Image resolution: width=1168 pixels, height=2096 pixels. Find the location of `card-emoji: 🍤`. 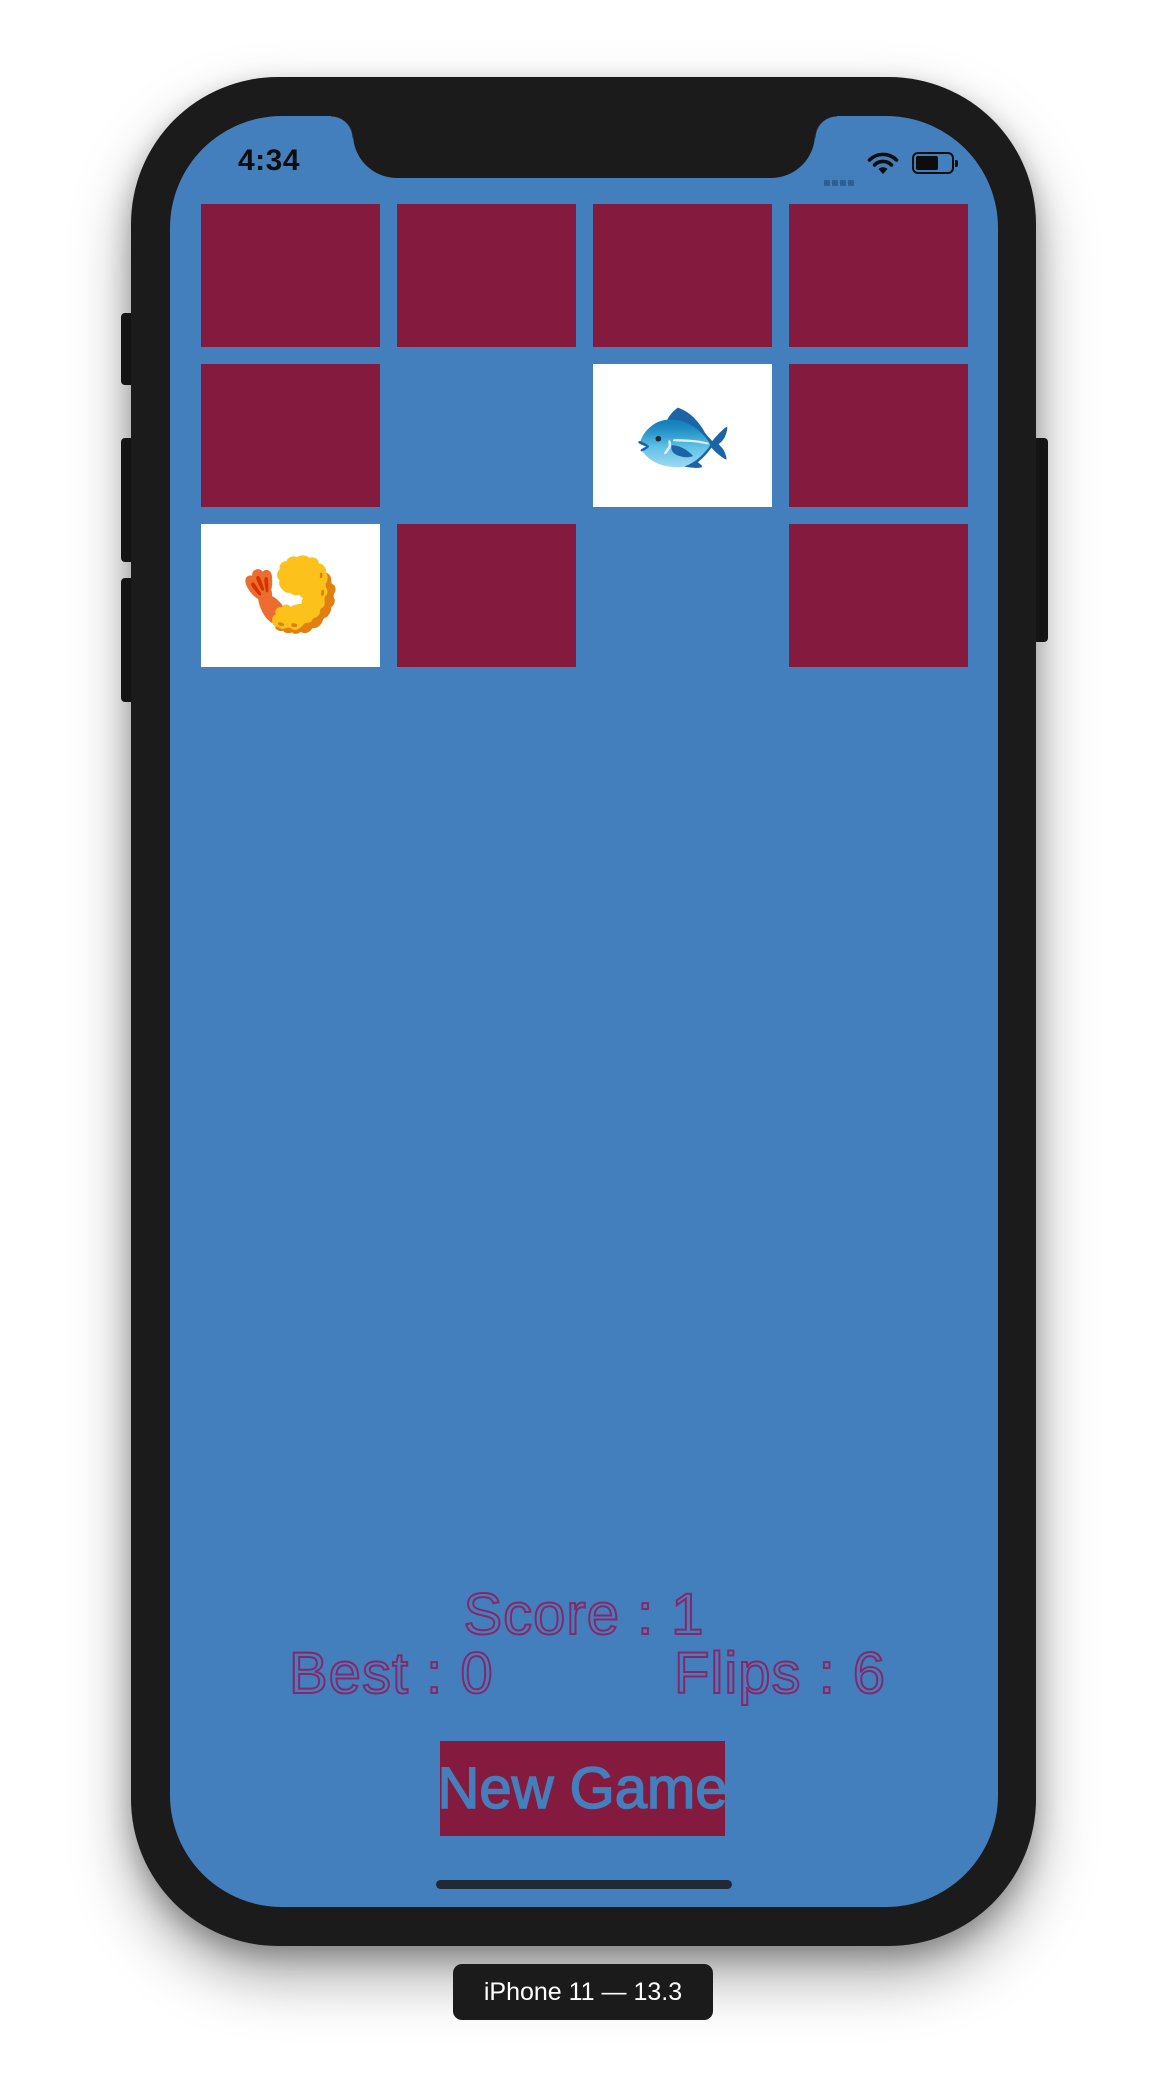

card-emoji: 🍤 is located at coordinates (290, 595).